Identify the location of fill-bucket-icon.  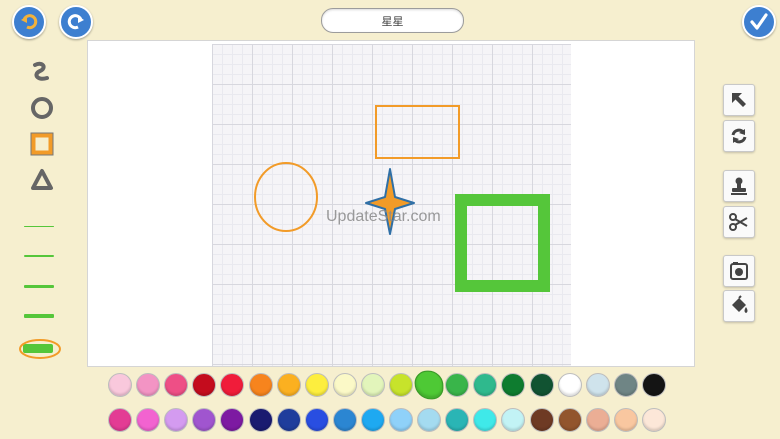
(740, 304).